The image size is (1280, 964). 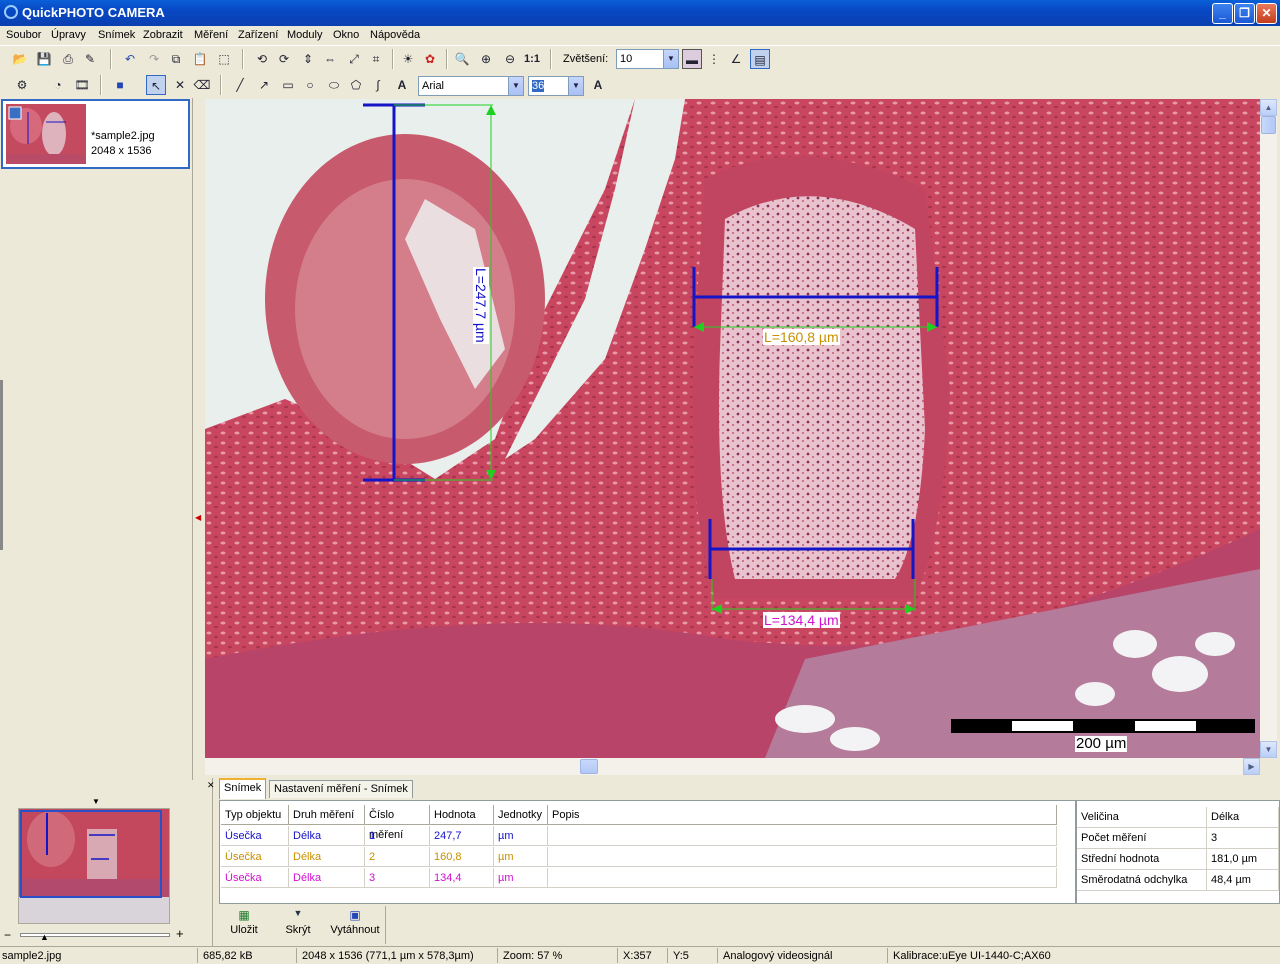 I want to click on delete-icon: ✕, so click(x=180, y=85).